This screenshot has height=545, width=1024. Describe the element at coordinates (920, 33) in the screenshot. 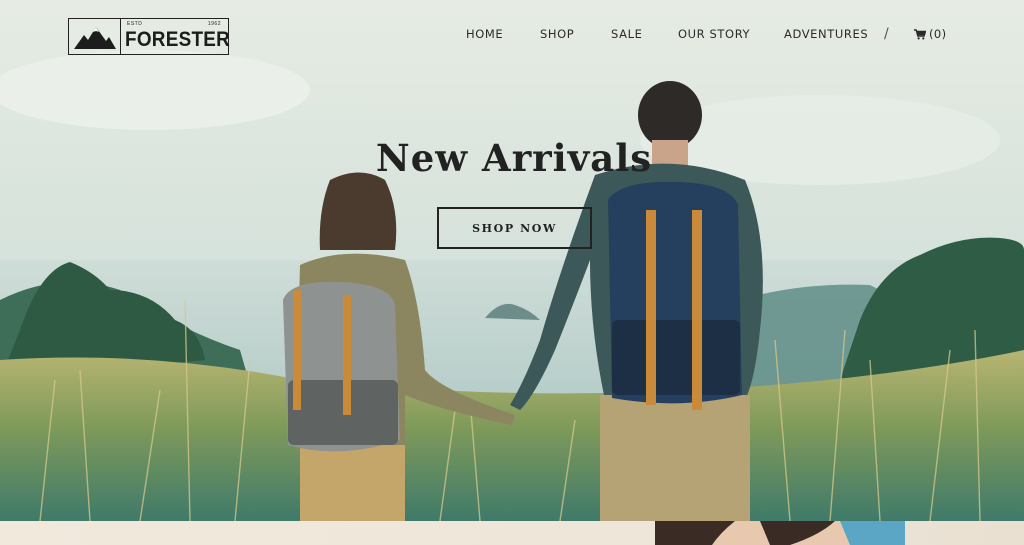

I see `shopping-cart-icon` at that location.